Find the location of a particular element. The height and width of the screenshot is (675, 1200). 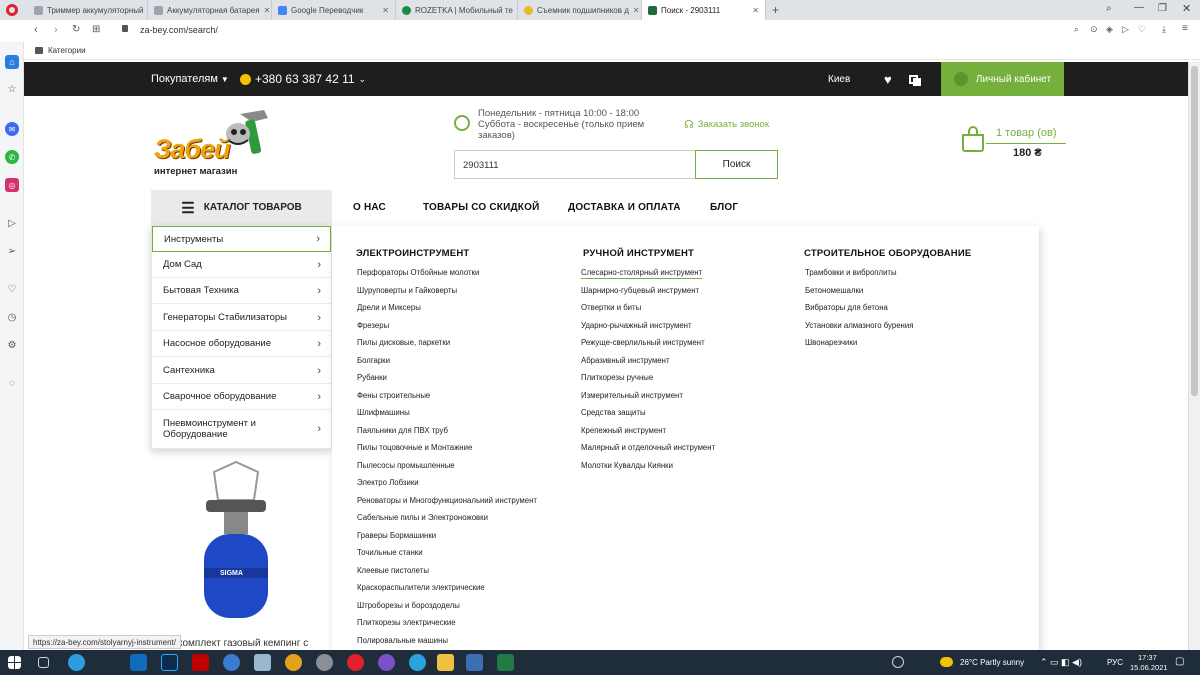

mega-menu-link: Молотки Кувалды Киянки is located at coordinates (627, 465).